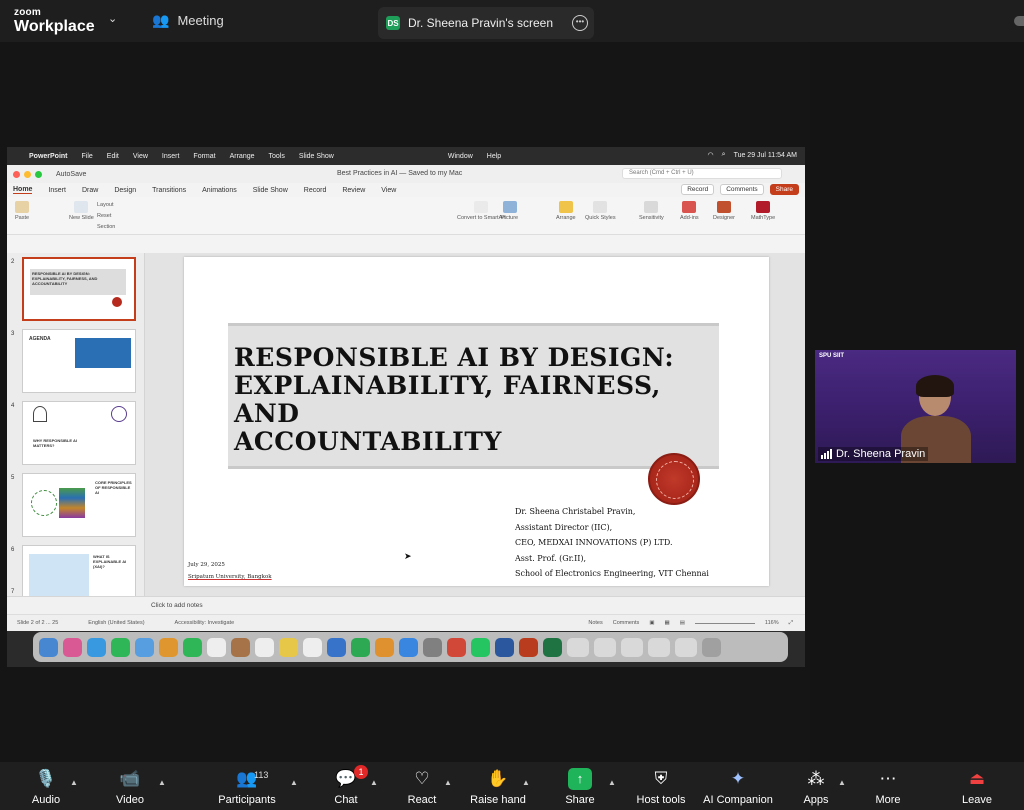 The image size is (1024, 810). What do you see at coordinates (71, 174) in the screenshot?
I see `autosave-label: AutoSave` at bounding box center [71, 174].